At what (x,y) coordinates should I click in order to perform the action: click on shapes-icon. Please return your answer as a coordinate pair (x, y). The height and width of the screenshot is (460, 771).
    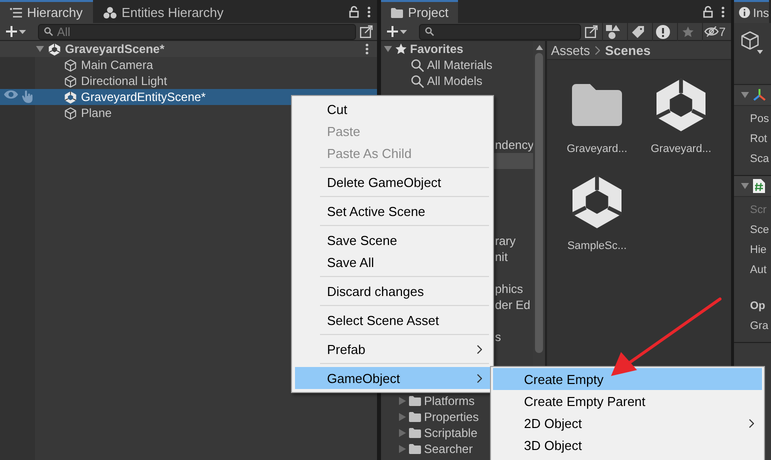
    Looking at the image, I should click on (613, 31).